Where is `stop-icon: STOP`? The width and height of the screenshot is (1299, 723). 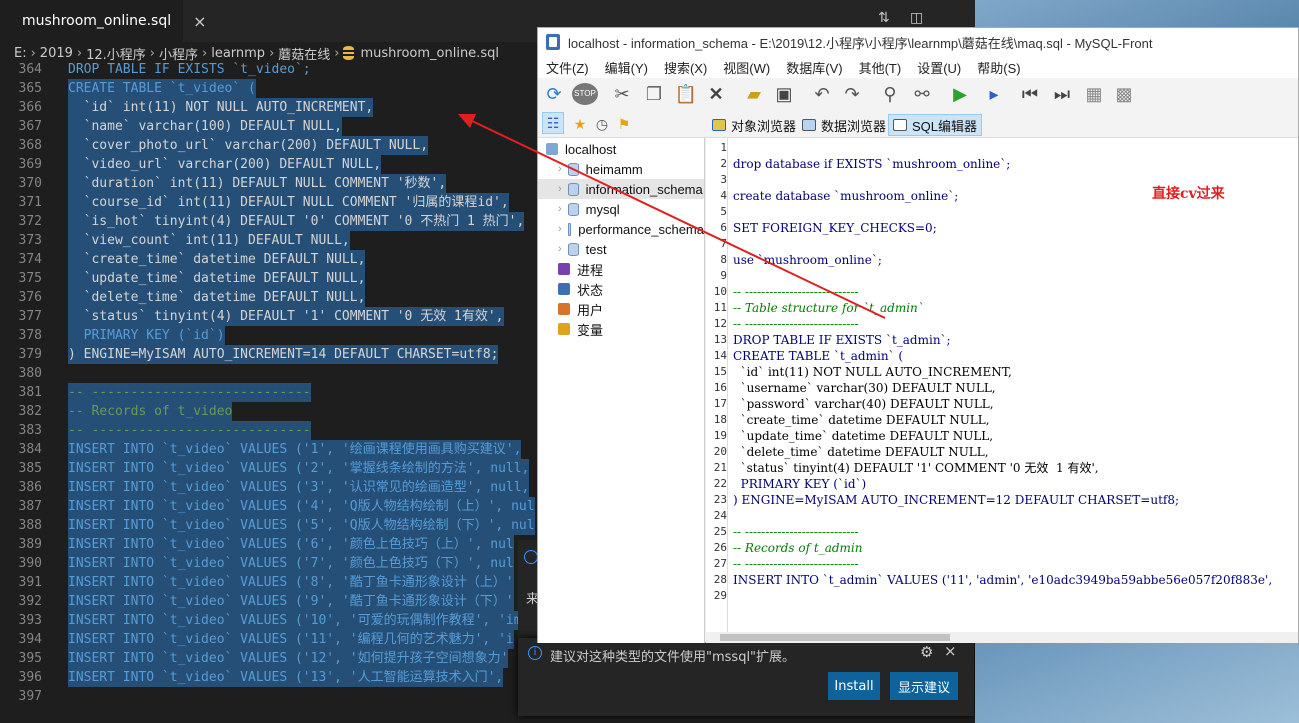 stop-icon: STOP is located at coordinates (585, 94).